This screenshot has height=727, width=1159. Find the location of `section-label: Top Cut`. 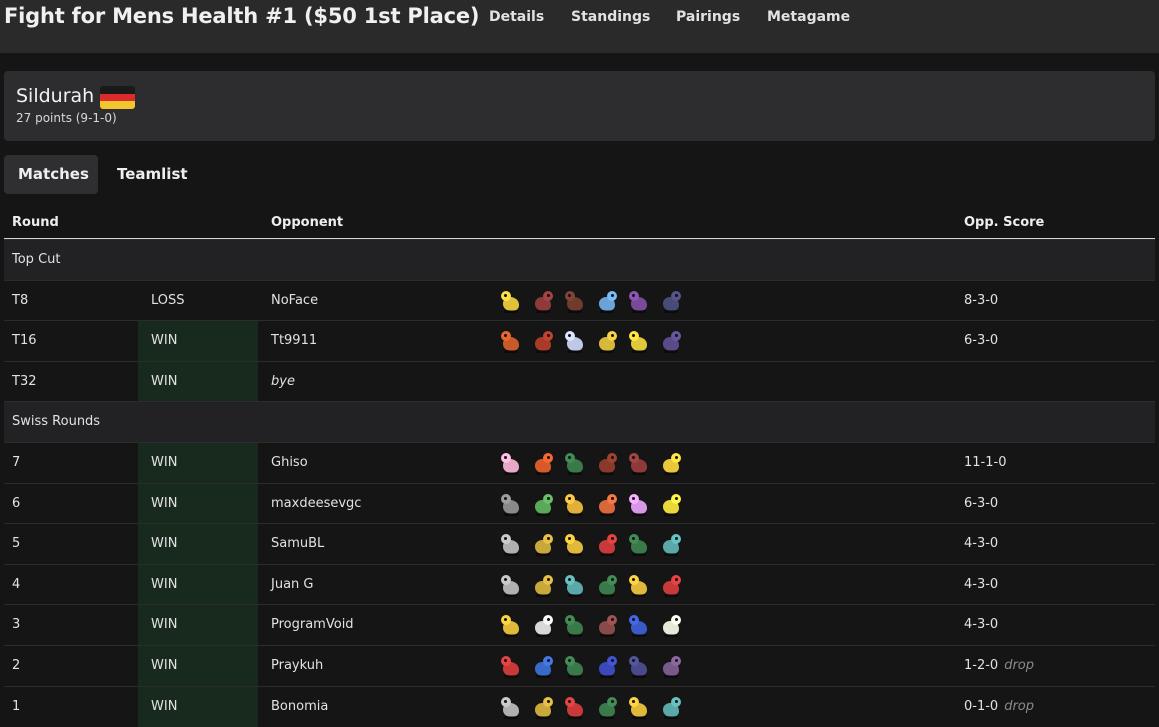

section-label: Top Cut is located at coordinates (36, 259).